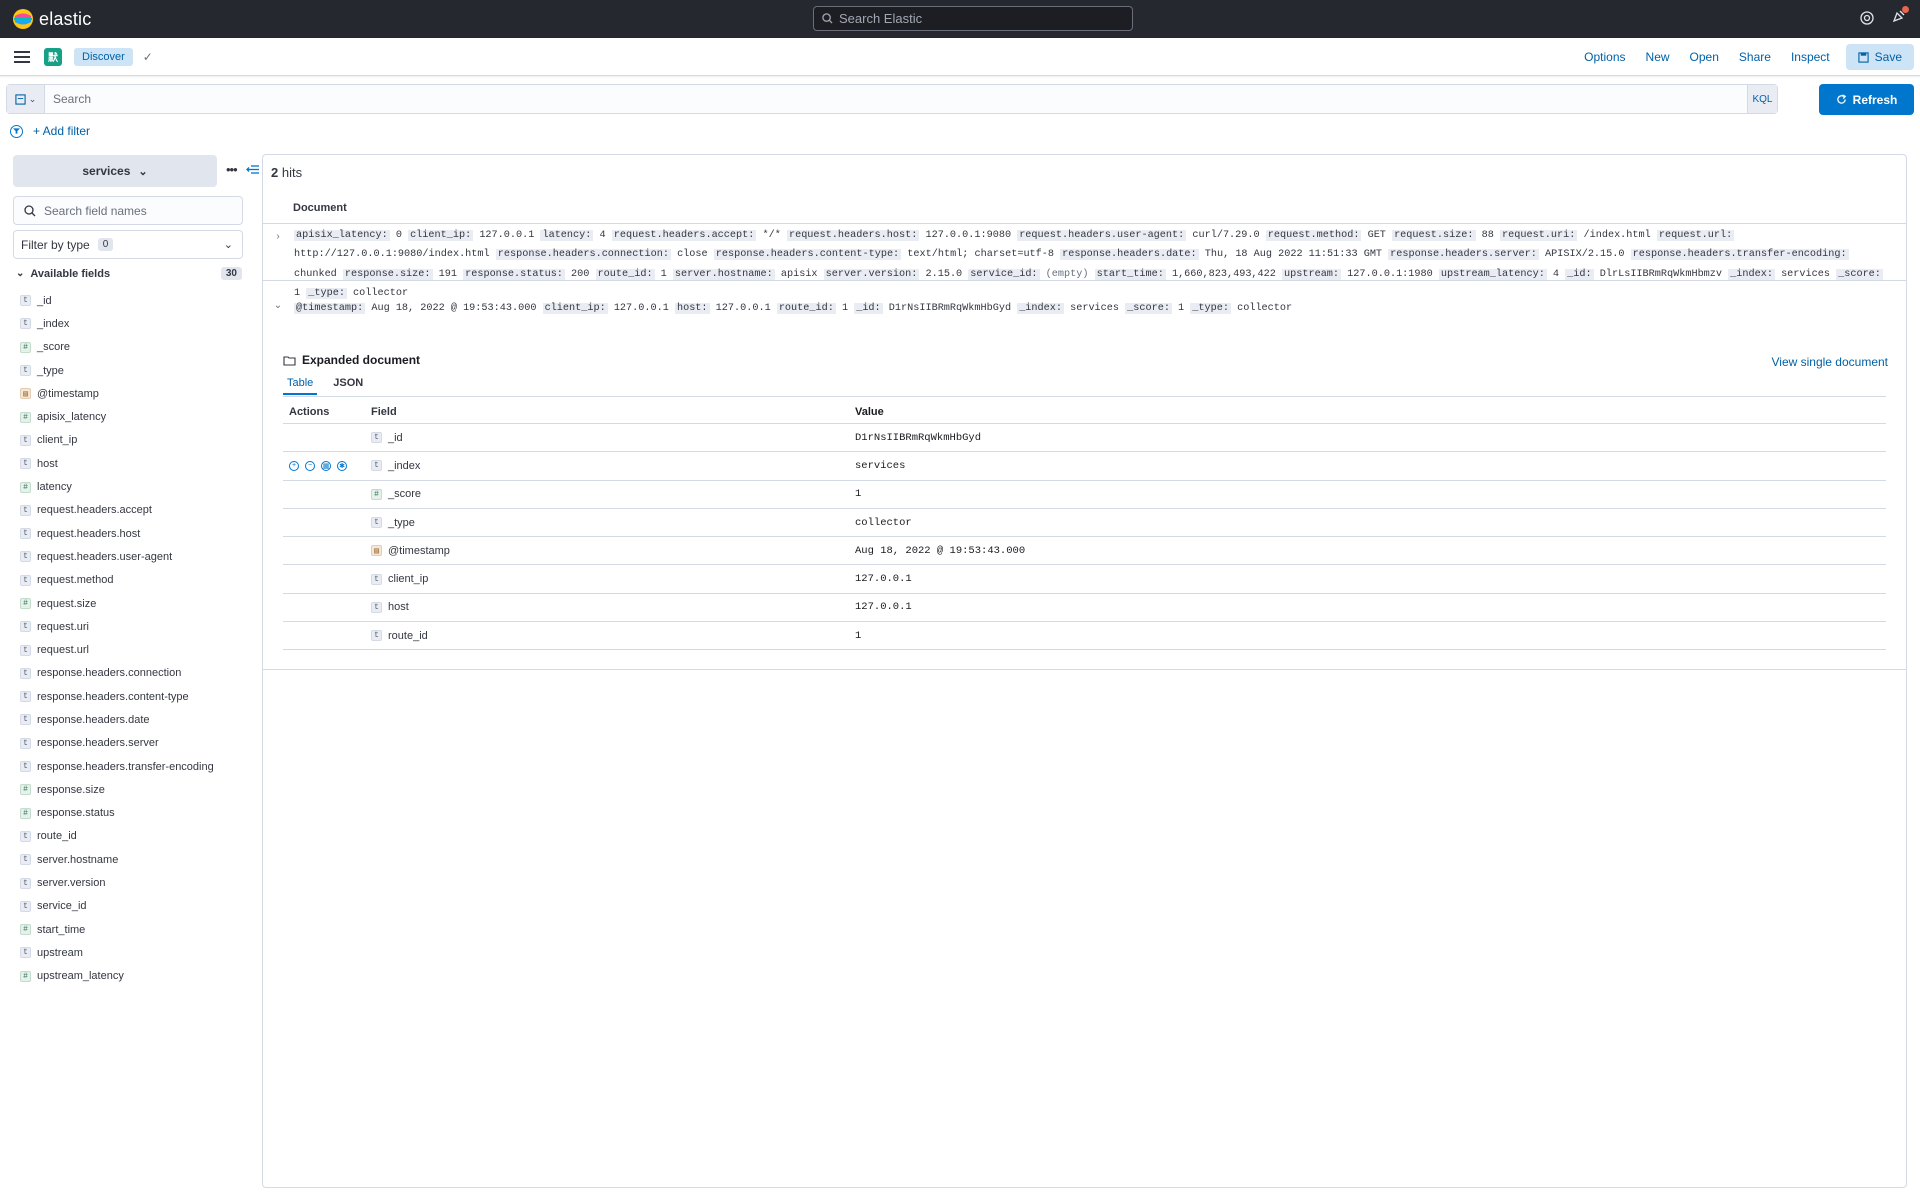  I want to click on index-pattern-selector: services ⌄, so click(115, 171).